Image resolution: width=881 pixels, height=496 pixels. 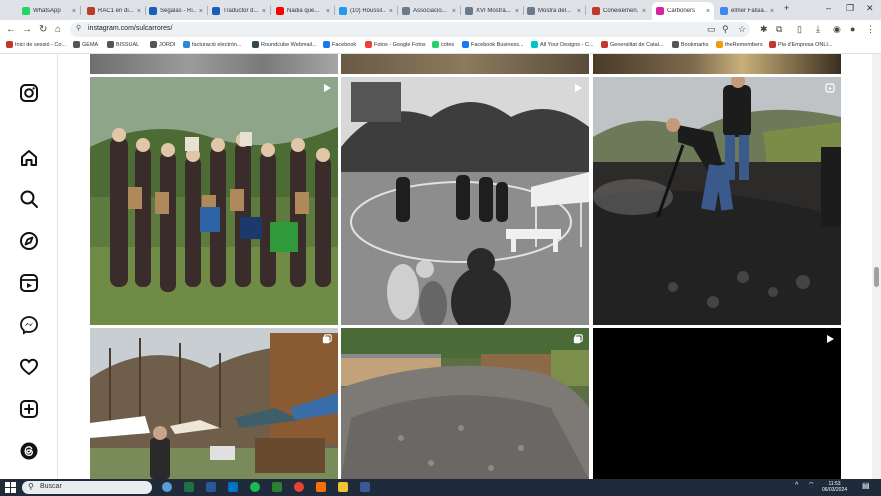 I want to click on bookmark-item: Facebook, so click(x=339, y=44).